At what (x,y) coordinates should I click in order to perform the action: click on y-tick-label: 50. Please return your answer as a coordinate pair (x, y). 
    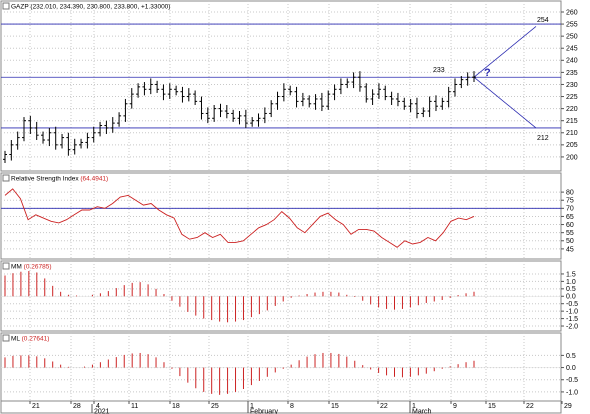
    Looking at the image, I should click on (570, 241).